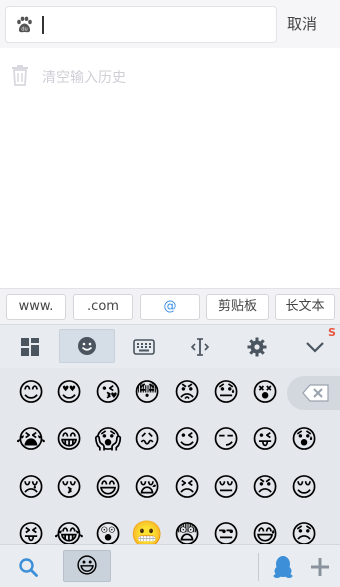 The image size is (340, 587). Describe the element at coordinates (141, 24) in the screenshot. I see `search-input: du` at that location.